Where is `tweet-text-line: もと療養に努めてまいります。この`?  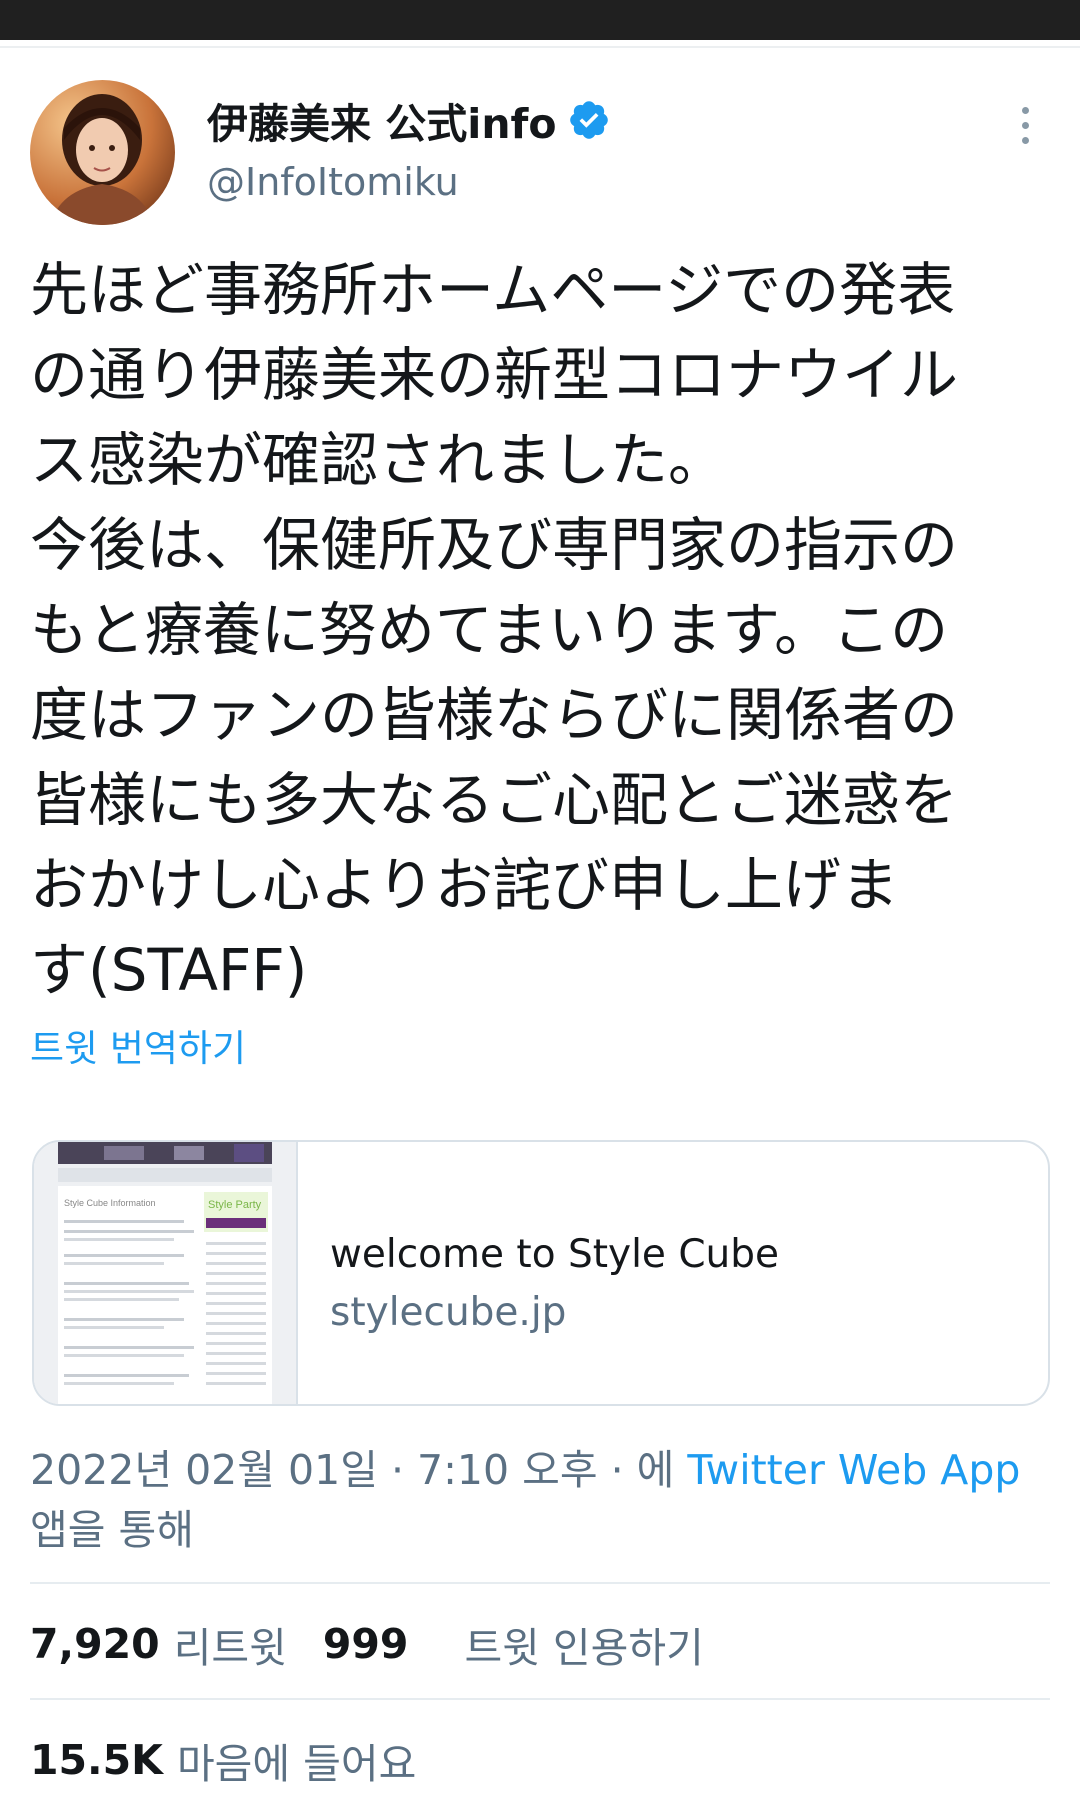 tweet-text-line: もと療養に努めてまいります。この is located at coordinates (489, 630).